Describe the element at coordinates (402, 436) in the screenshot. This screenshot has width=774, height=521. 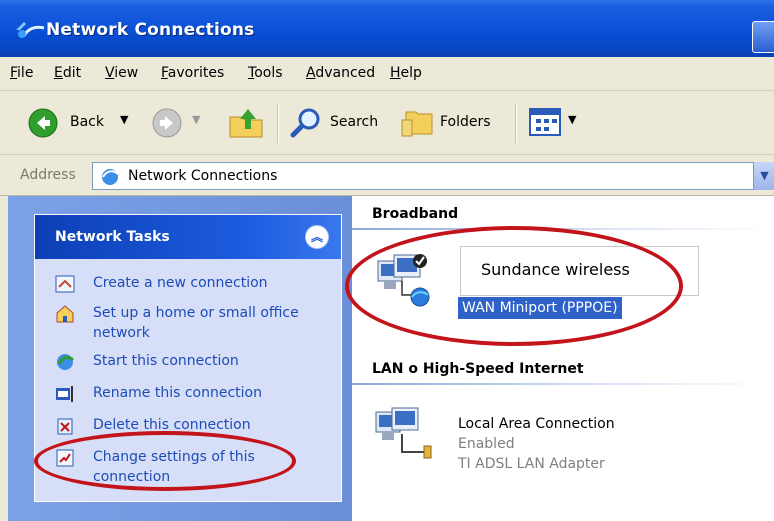
I see `lan-connection-icon` at that location.